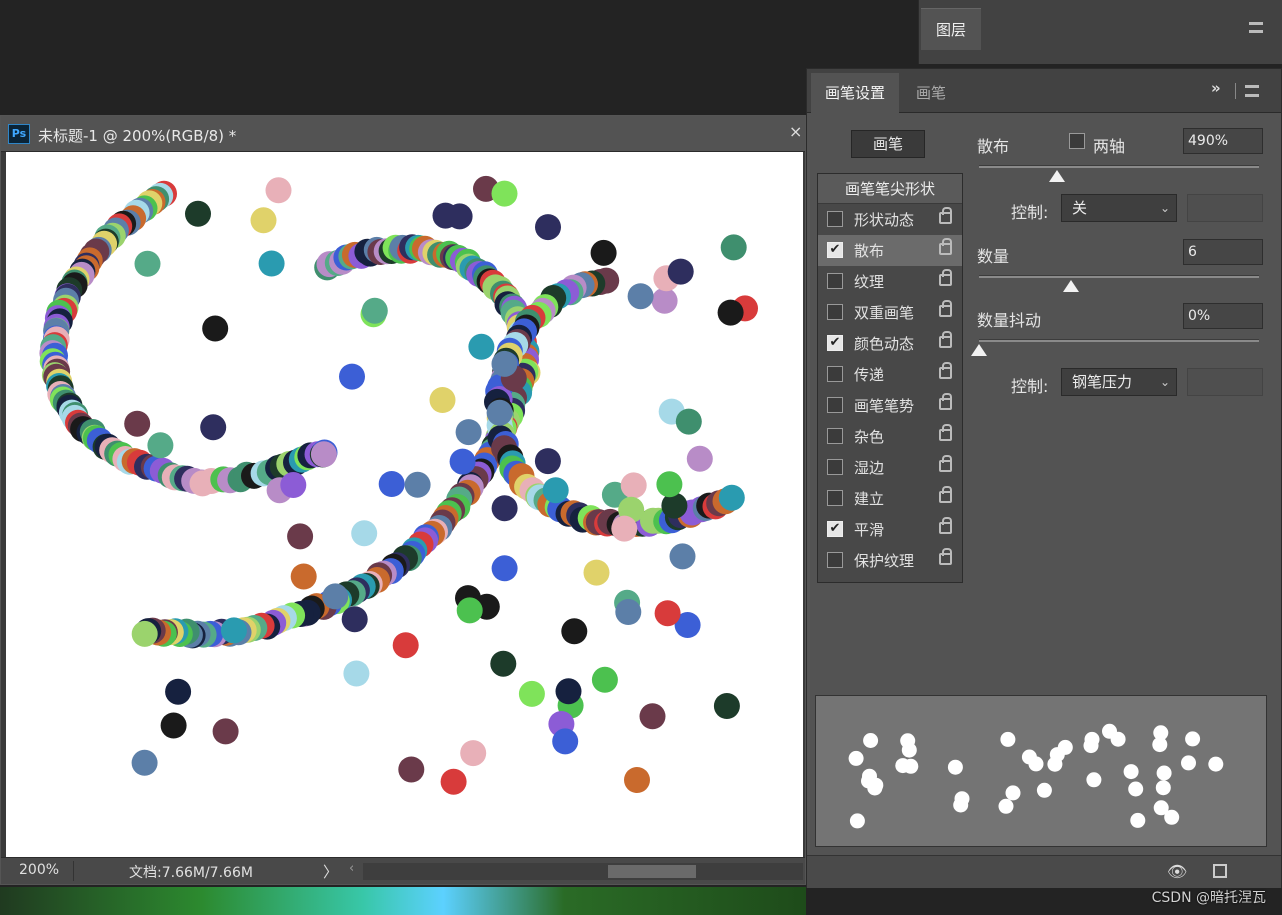 This screenshot has width=1282, height=915. What do you see at coordinates (1030, 386) in the screenshot?
I see `control-label: 控制:` at bounding box center [1030, 386].